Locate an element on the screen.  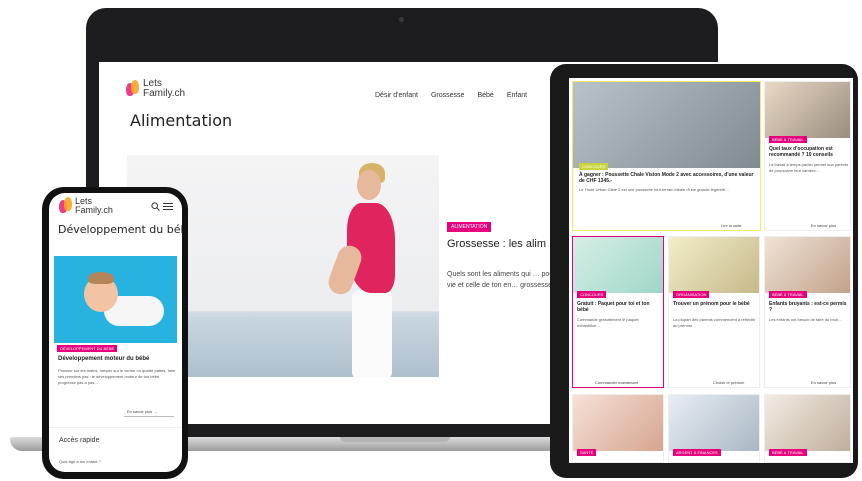
nav-item-enfant: Enfant is located at coordinates (517, 95).